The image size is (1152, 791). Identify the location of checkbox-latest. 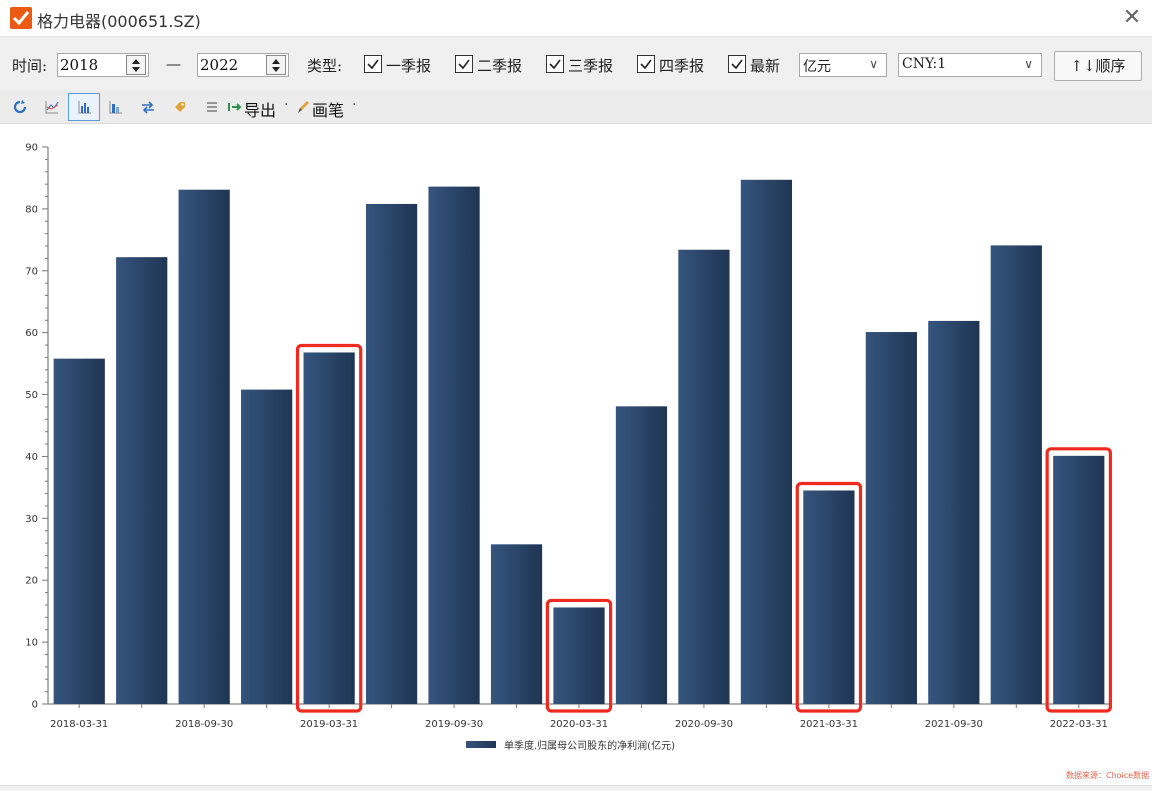
(737, 64).